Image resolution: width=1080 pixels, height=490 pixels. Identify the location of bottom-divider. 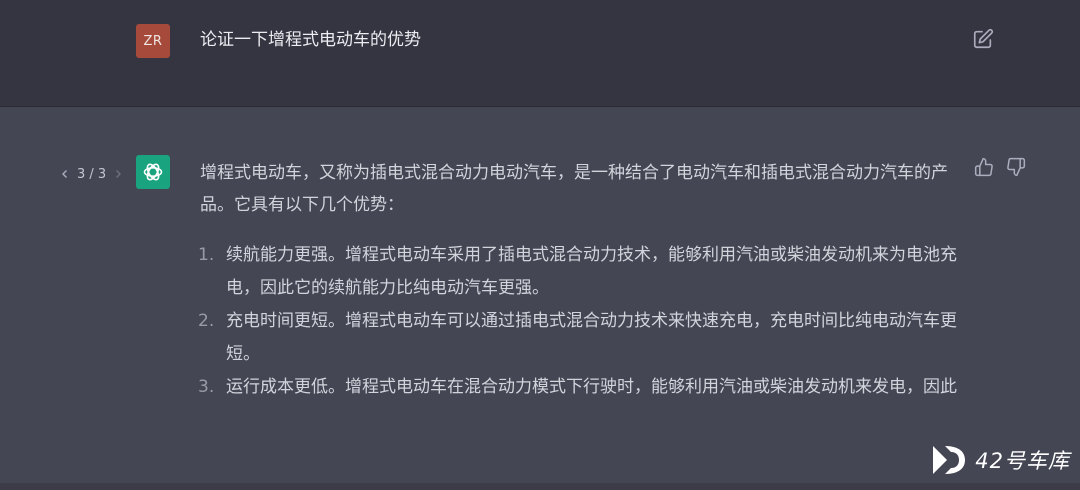
(540, 486).